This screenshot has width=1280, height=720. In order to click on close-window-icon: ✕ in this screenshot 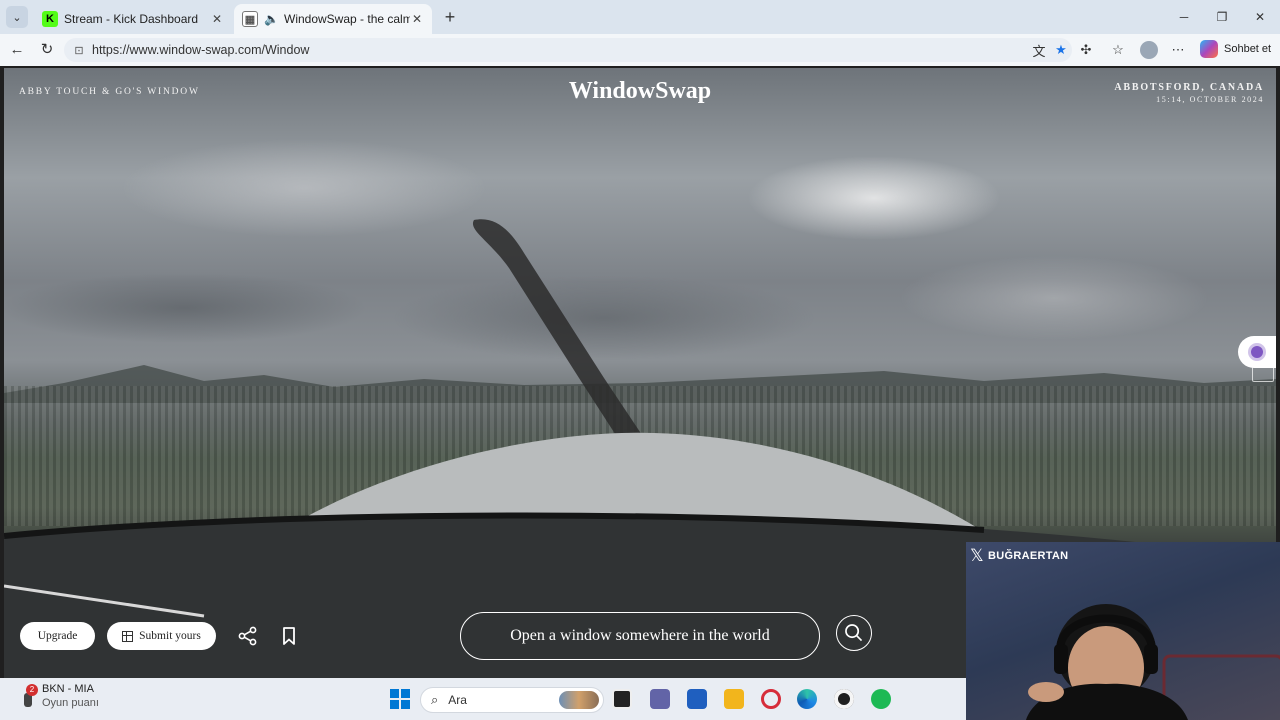, I will do `click(1260, 17)`.